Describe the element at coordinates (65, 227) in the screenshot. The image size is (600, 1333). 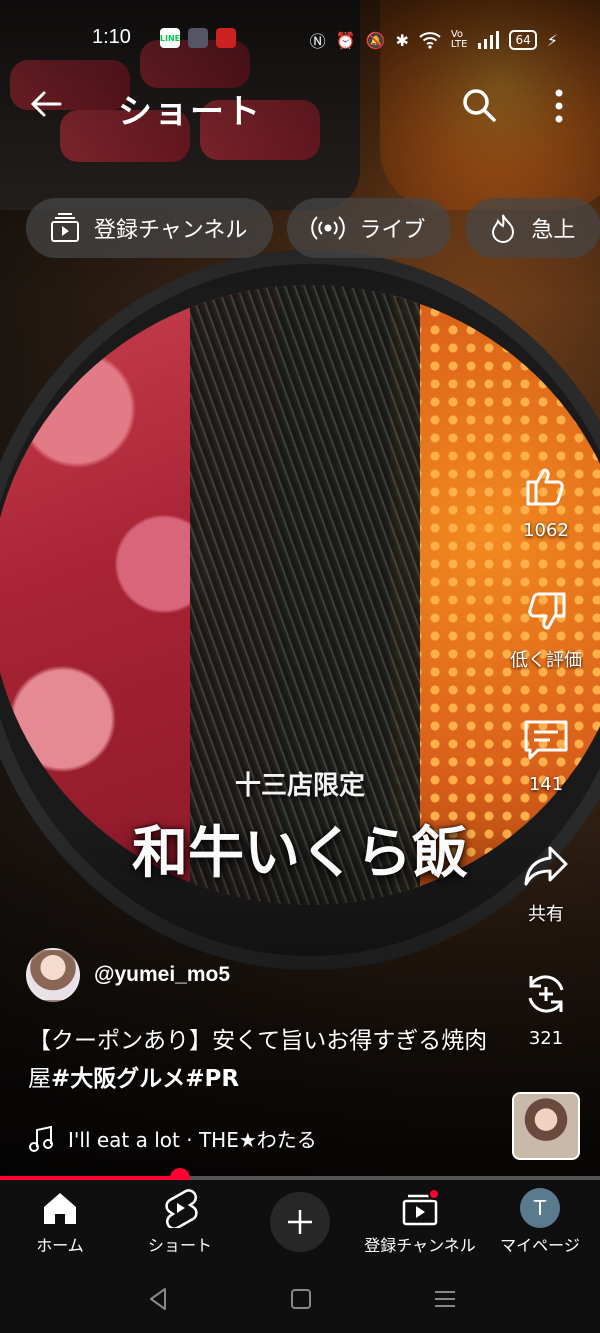
I see `subscriptions-icon` at that location.